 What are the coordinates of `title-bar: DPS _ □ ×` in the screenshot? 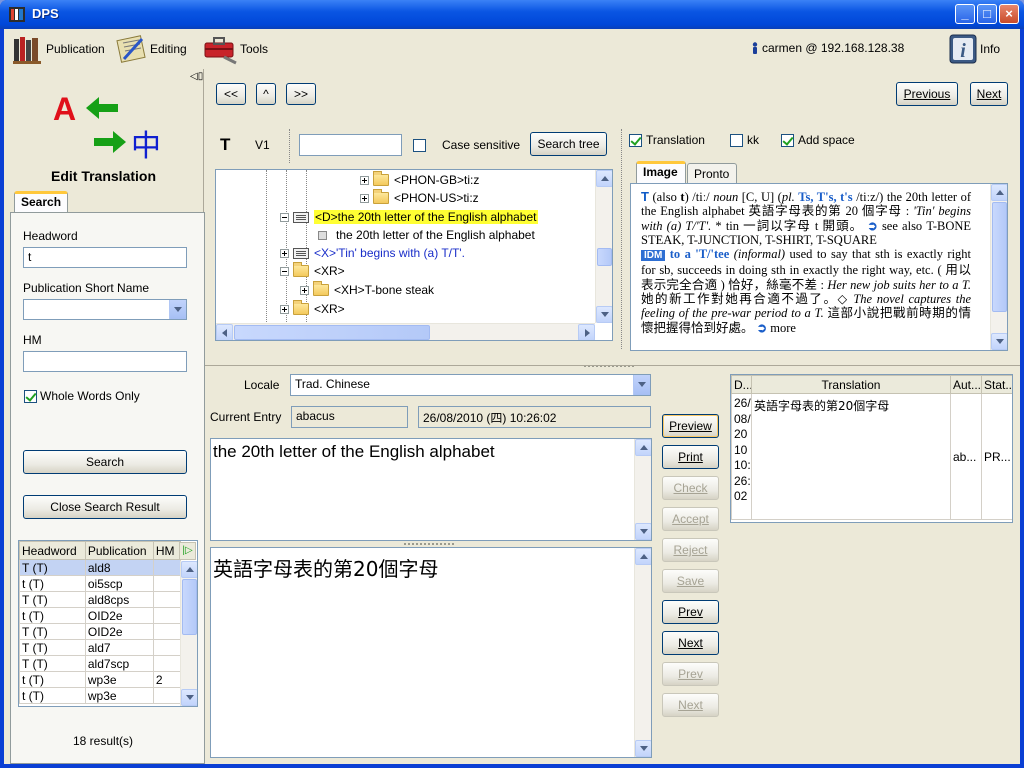 It's located at (512, 14).